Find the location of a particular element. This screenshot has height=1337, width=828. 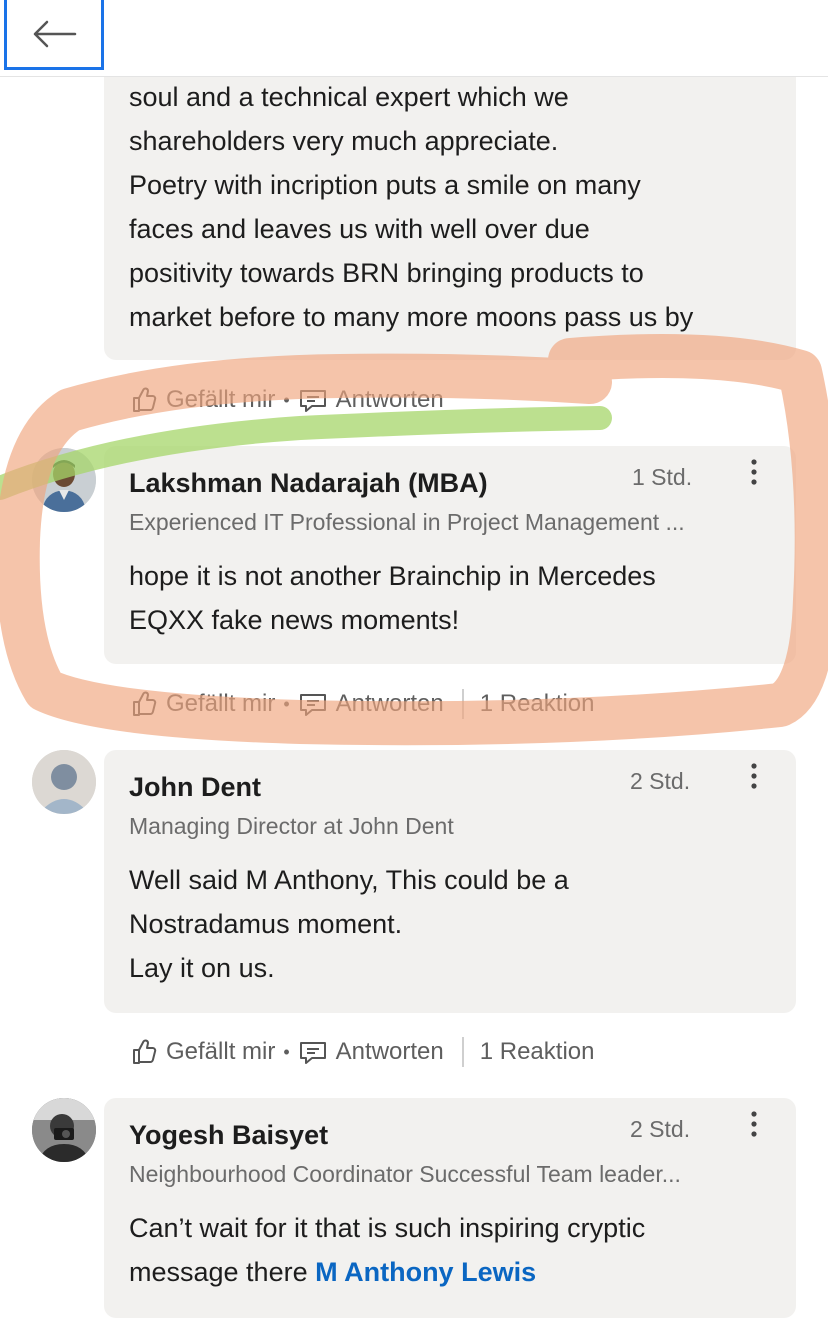

mention-link: M Anthony Lewis is located at coordinates (425, 1272).